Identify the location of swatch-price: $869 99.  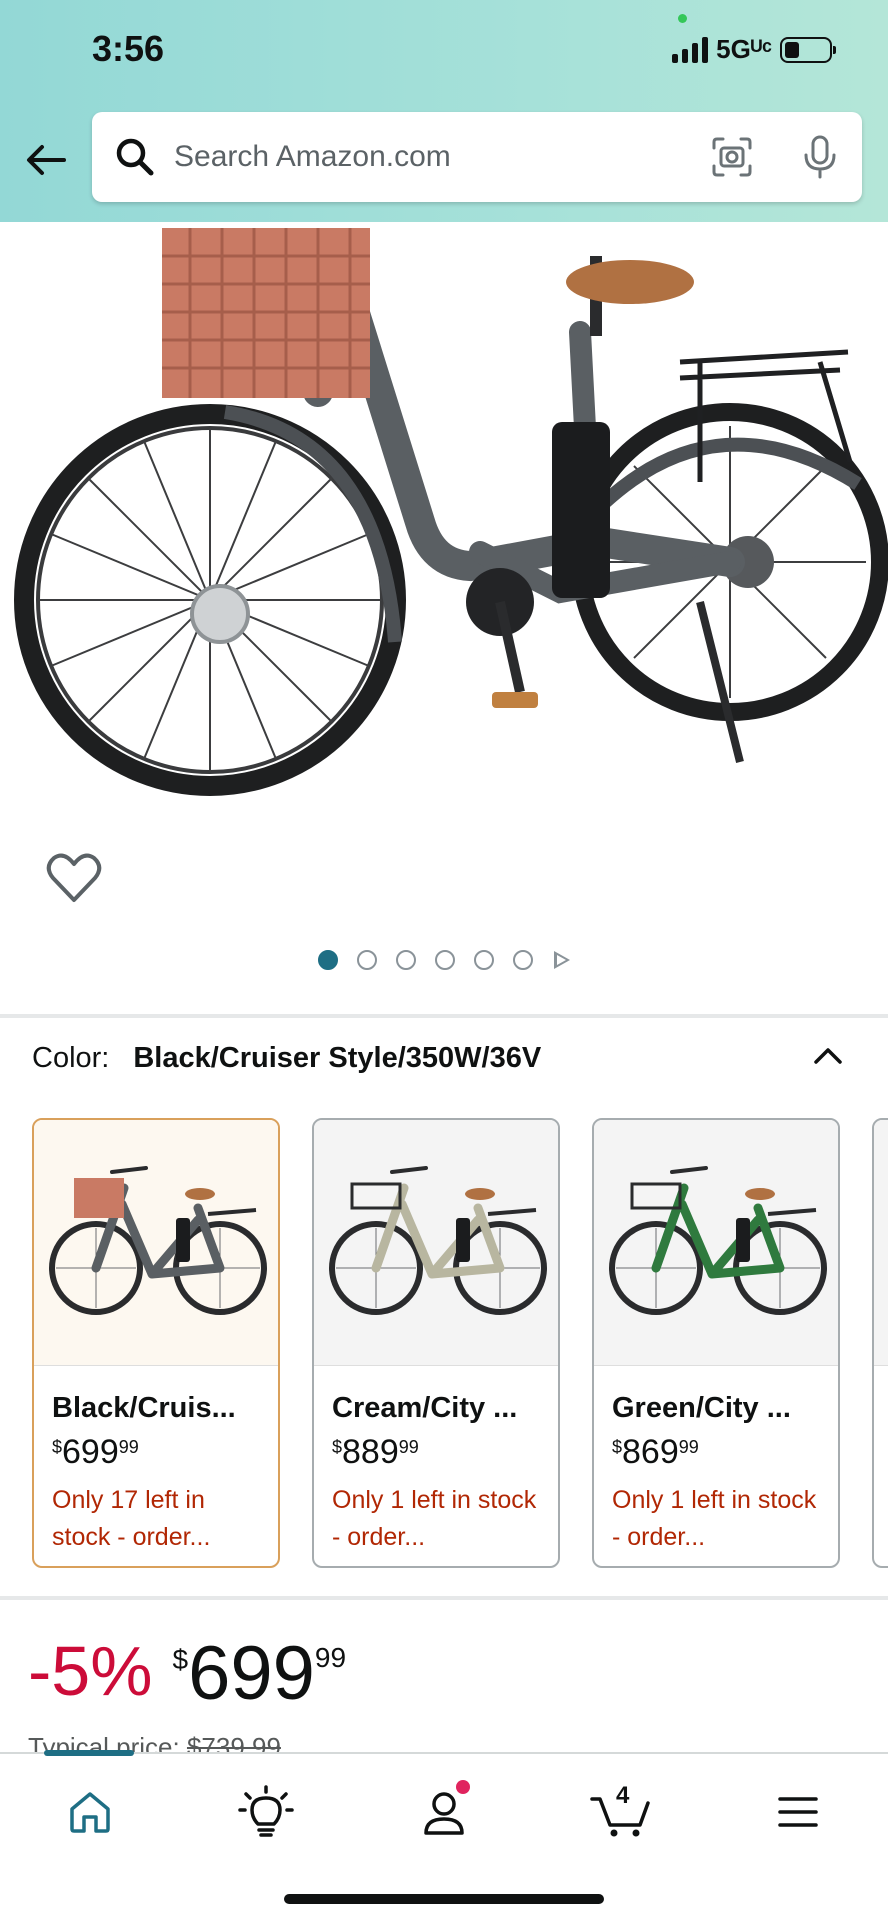
(655, 1452).